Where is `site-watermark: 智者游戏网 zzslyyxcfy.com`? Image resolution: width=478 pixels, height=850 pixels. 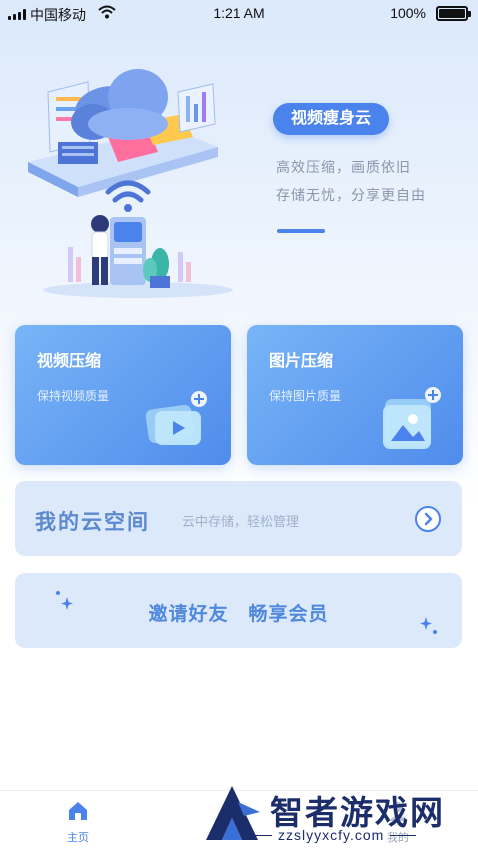 site-watermark: 智者游戏网 zzslyyxcfy.com is located at coordinates (339, 815).